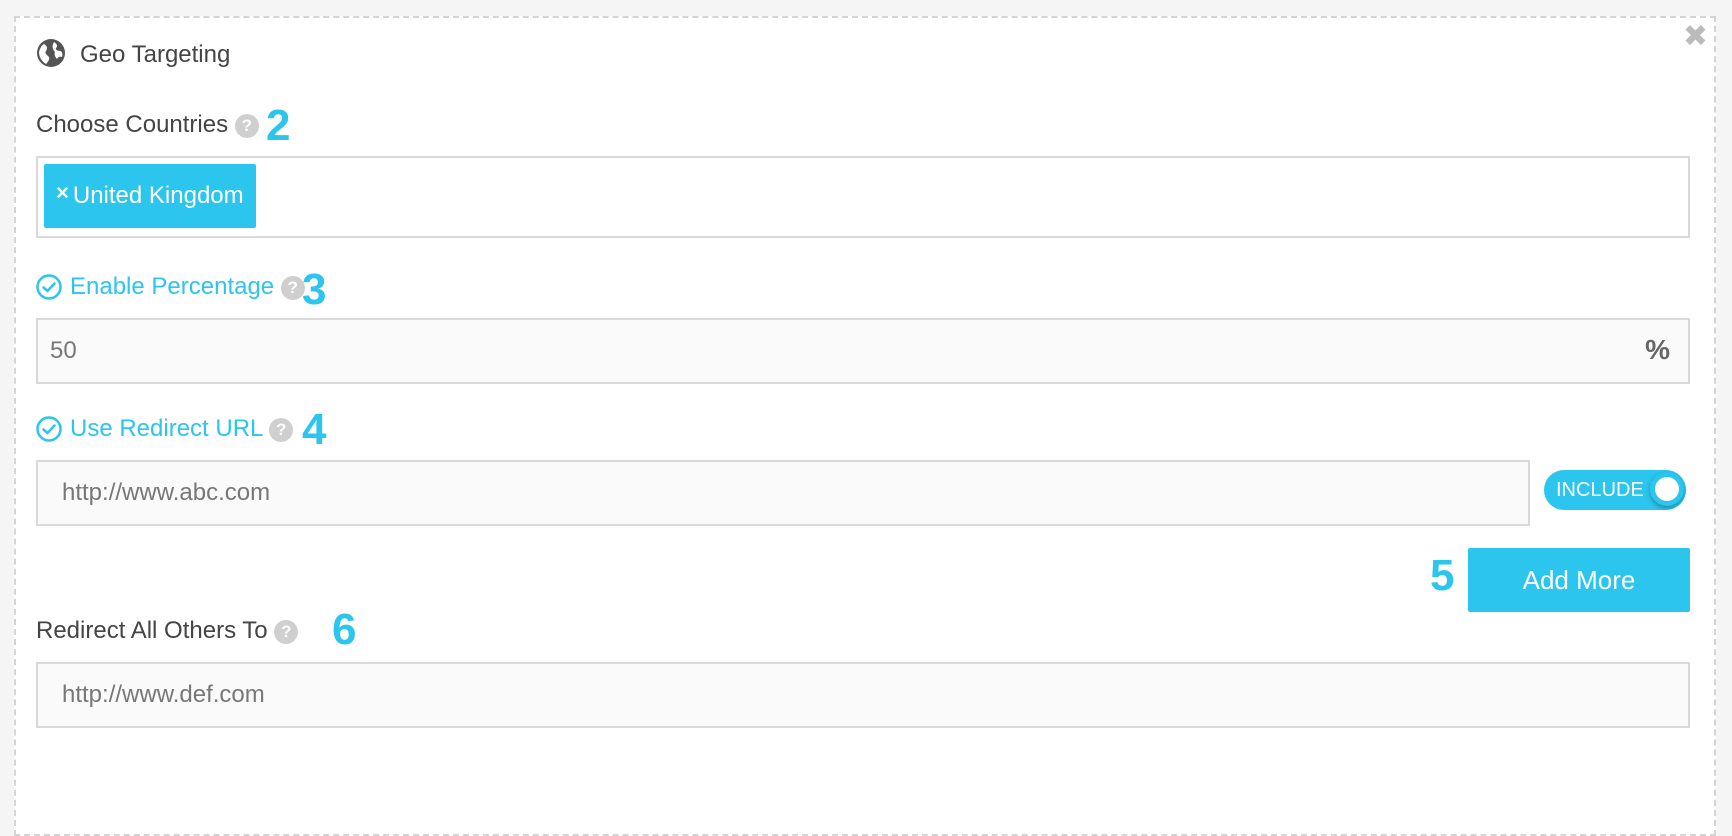 The height and width of the screenshot is (836, 1732). Describe the element at coordinates (863, 695) in the screenshot. I see `redirect-others-input: http://www.def.com` at that location.